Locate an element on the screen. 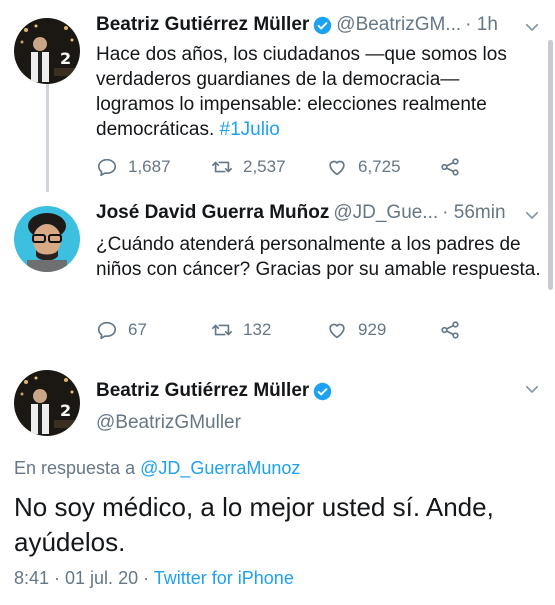 The image size is (555, 605). tweet-meta: 8:41 · 01 jul. 20 · Twitter for iPhone is located at coordinates (154, 578).